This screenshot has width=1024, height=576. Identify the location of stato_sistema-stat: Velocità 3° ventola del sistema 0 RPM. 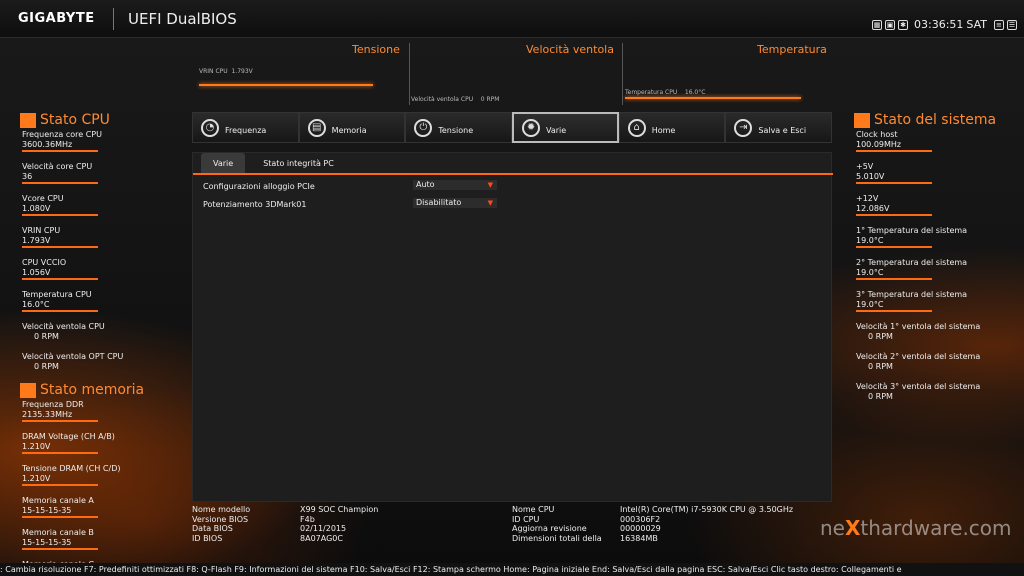
(933, 392).